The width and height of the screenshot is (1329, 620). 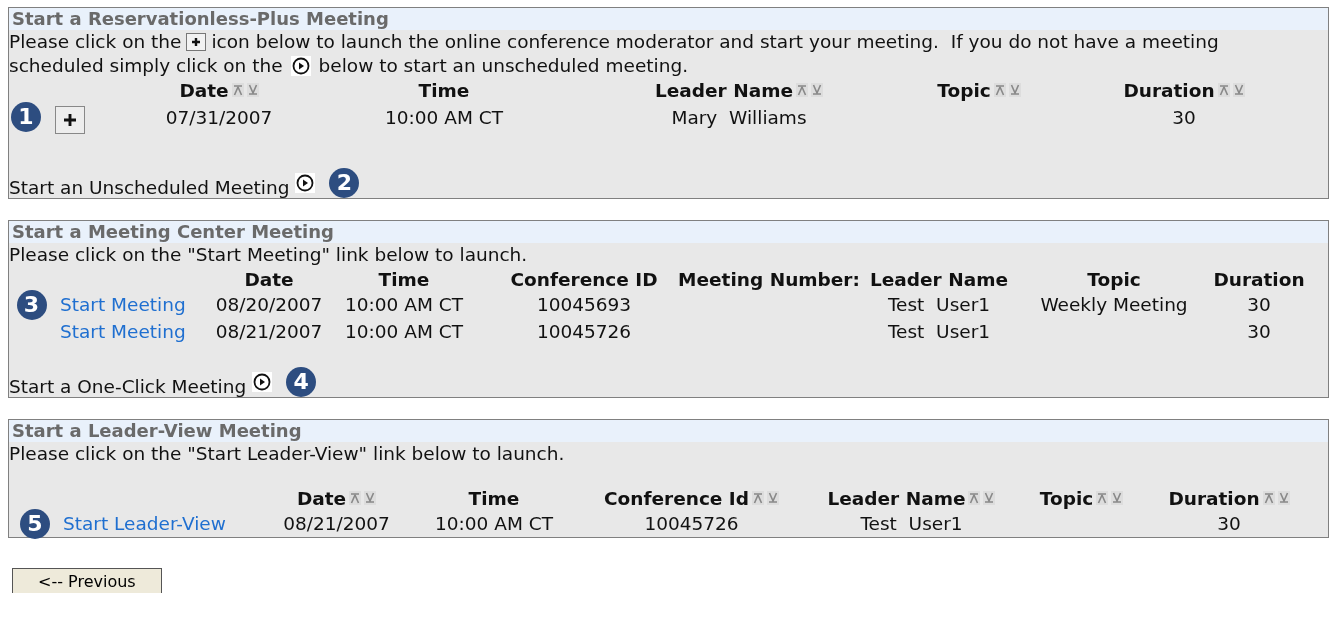 What do you see at coordinates (87, 580) in the screenshot?
I see `previous-button: <-- Previous` at bounding box center [87, 580].